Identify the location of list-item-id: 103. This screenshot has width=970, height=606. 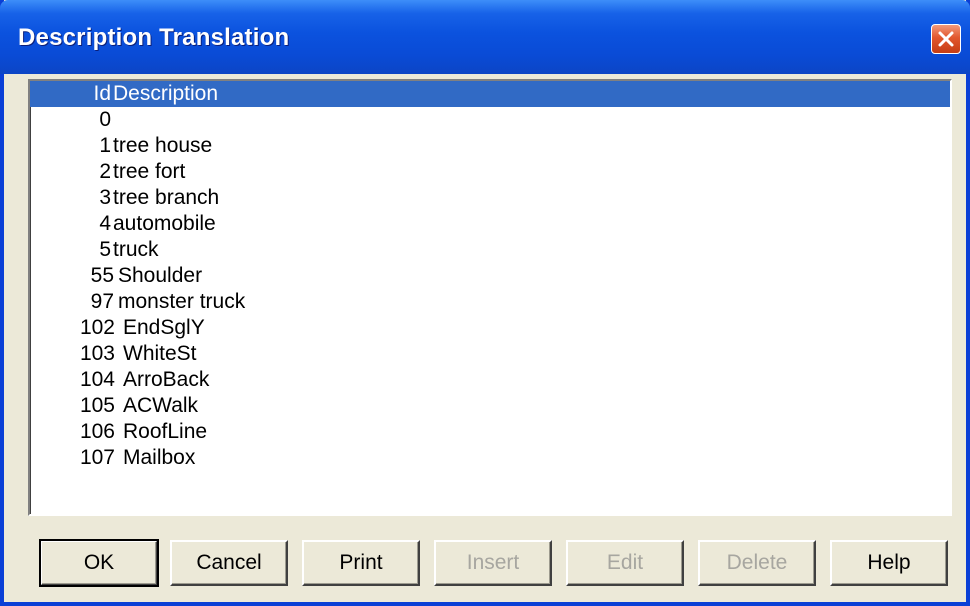
(97, 353).